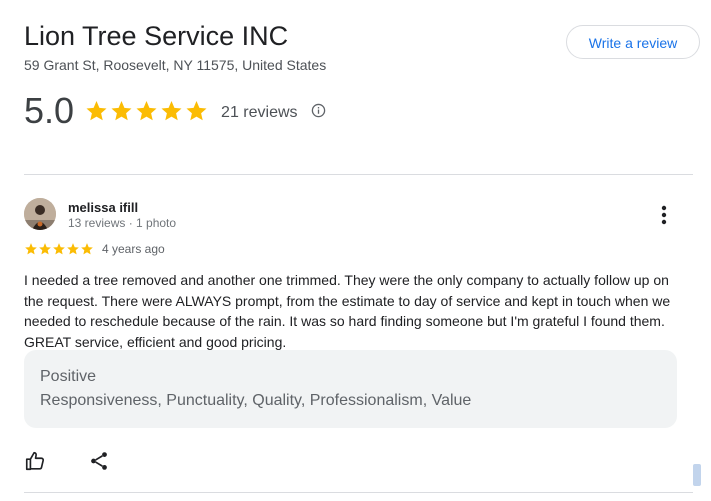 The width and height of the screenshot is (711, 501). Describe the element at coordinates (633, 42) in the screenshot. I see `write-review-button: Write a review` at that location.